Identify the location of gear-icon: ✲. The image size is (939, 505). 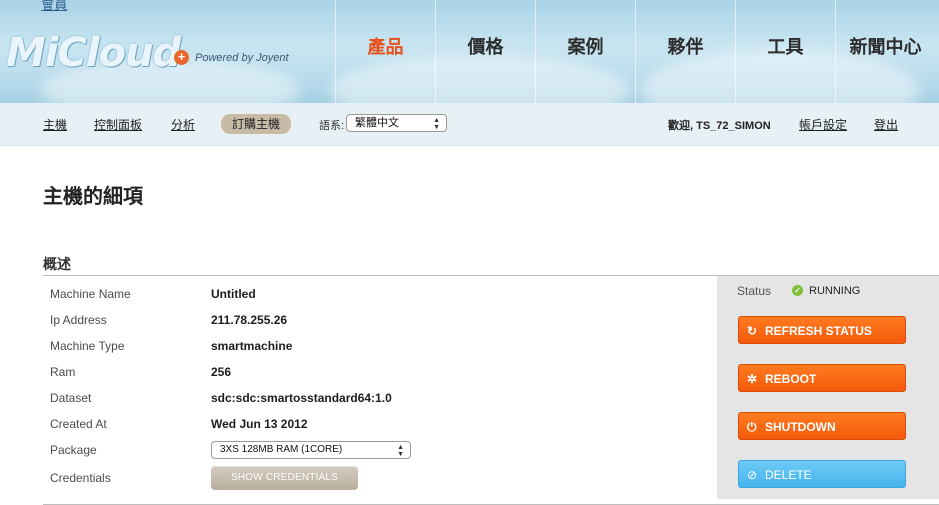
(752, 379).